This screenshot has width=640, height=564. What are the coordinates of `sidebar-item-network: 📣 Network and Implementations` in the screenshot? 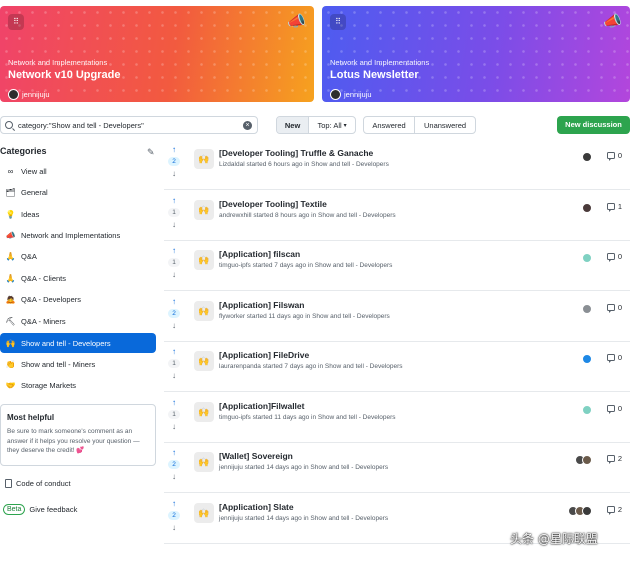 It's located at (78, 235).